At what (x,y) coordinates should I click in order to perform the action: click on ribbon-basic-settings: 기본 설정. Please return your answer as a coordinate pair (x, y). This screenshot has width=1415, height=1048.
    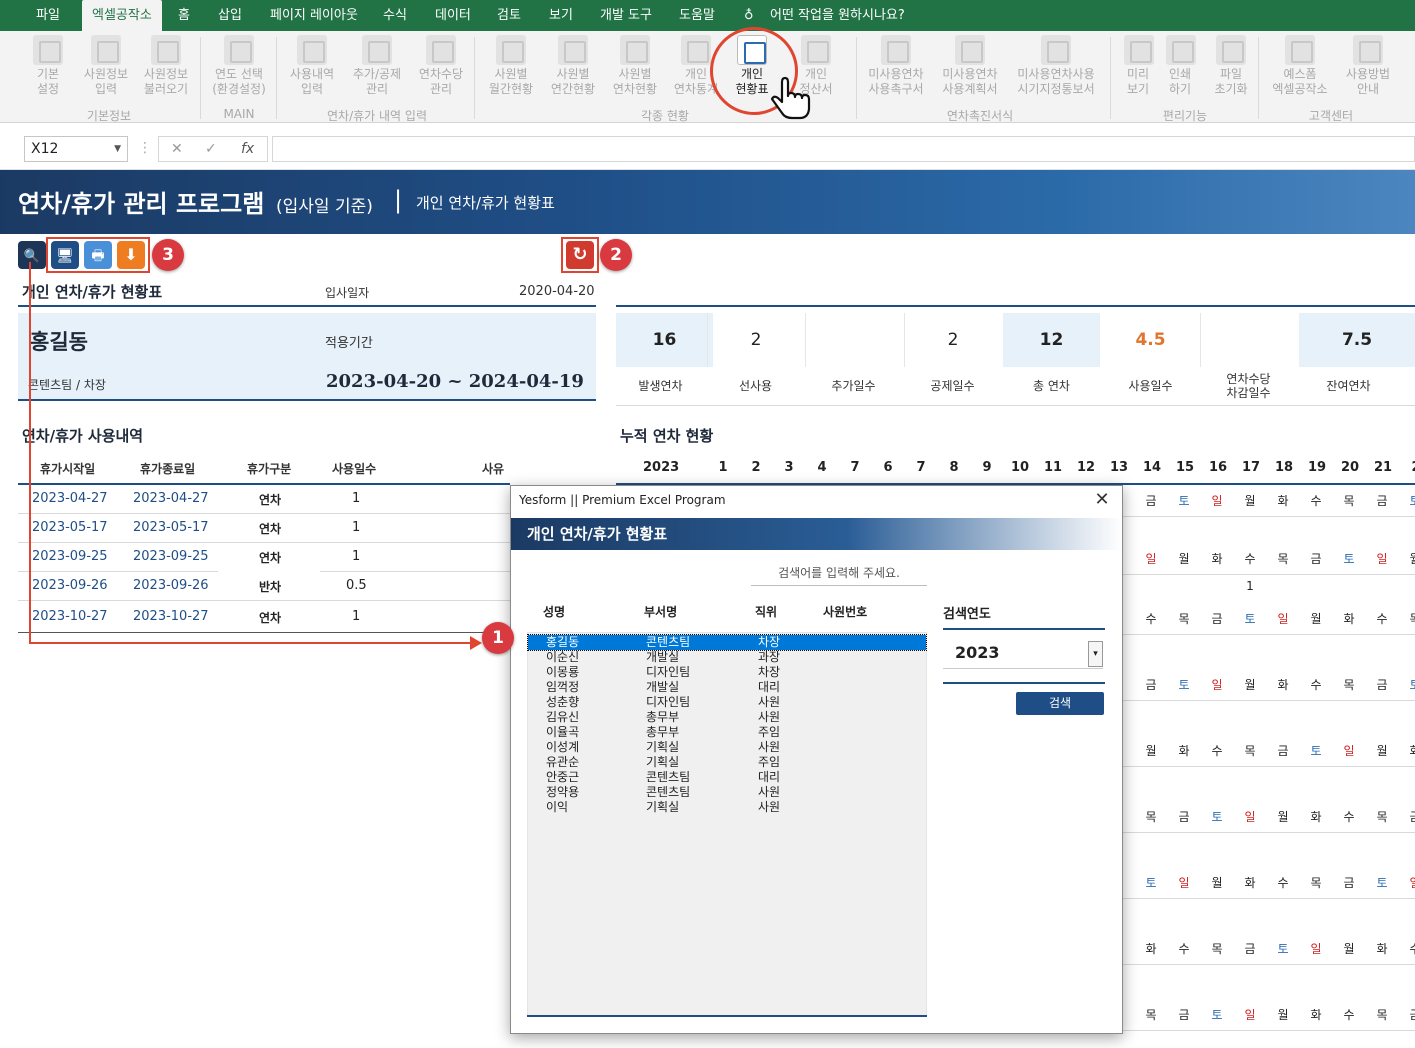
    Looking at the image, I should click on (48, 66).